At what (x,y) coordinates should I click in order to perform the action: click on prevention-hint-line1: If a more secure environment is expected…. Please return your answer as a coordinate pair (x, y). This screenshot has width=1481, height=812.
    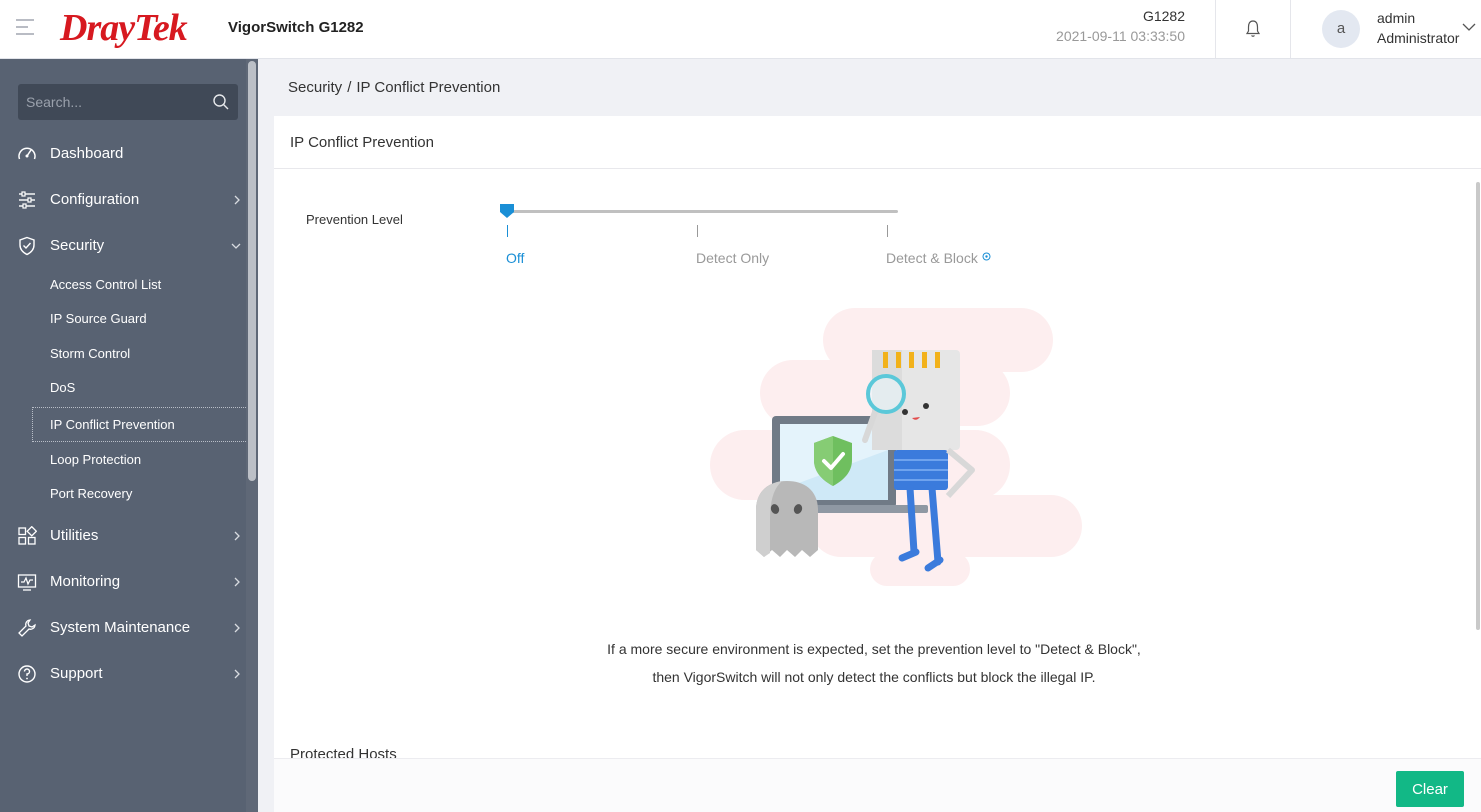
    Looking at the image, I should click on (874, 649).